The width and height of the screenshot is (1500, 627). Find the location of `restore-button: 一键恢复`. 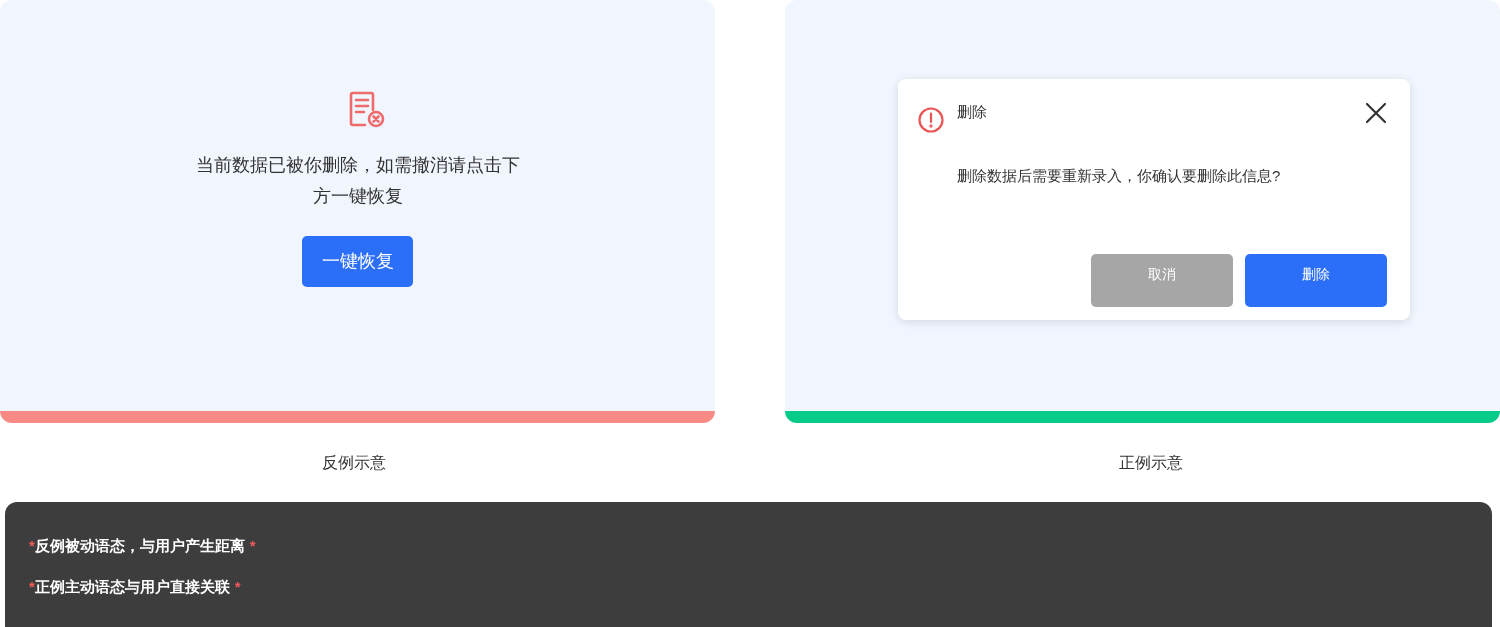

restore-button: 一键恢复 is located at coordinates (357, 261).